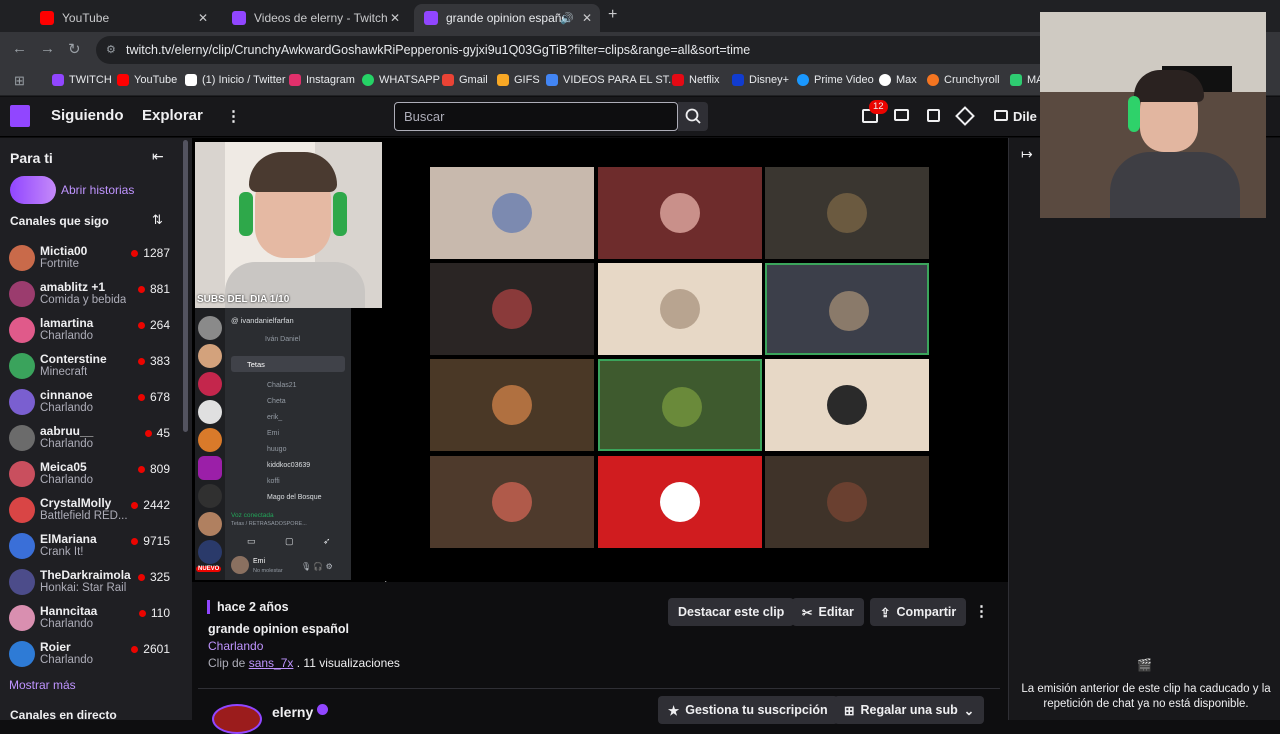 The height and width of the screenshot is (734, 1280). Describe the element at coordinates (19, 81) in the screenshot. I see `apps-icon: ⊞` at that location.